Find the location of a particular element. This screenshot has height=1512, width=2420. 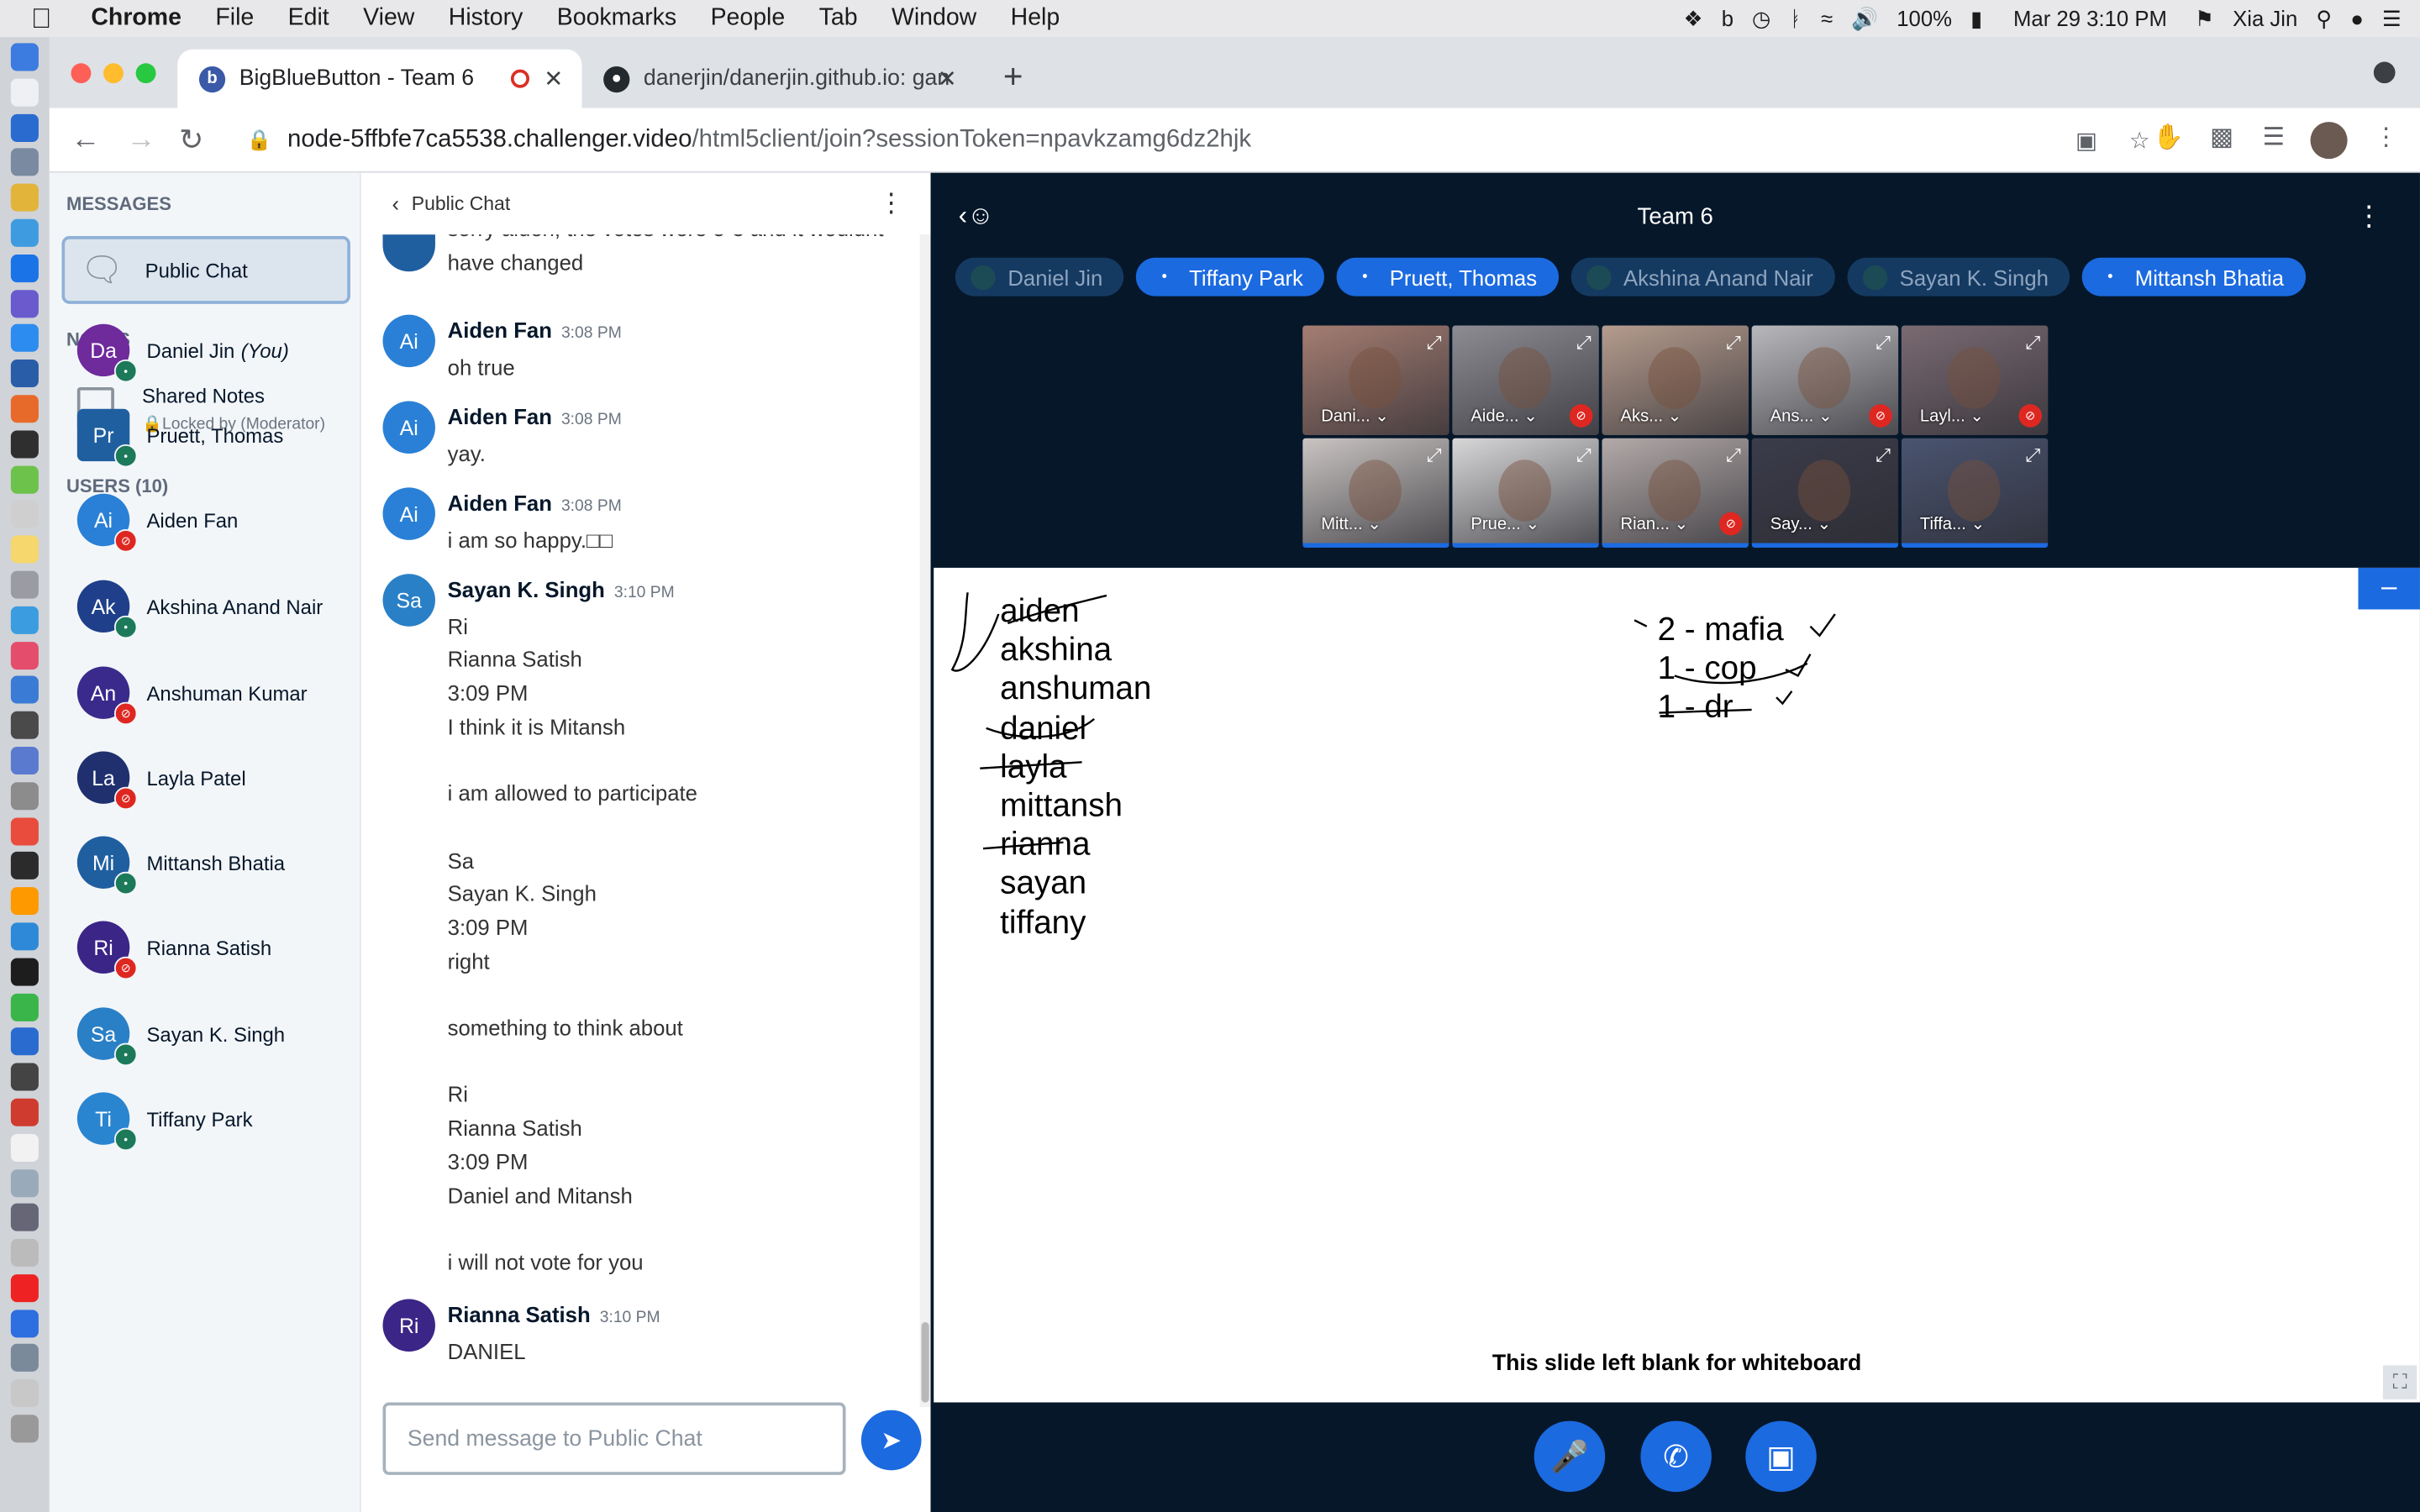

bold-b-icon: b is located at coordinates (1728, 18).